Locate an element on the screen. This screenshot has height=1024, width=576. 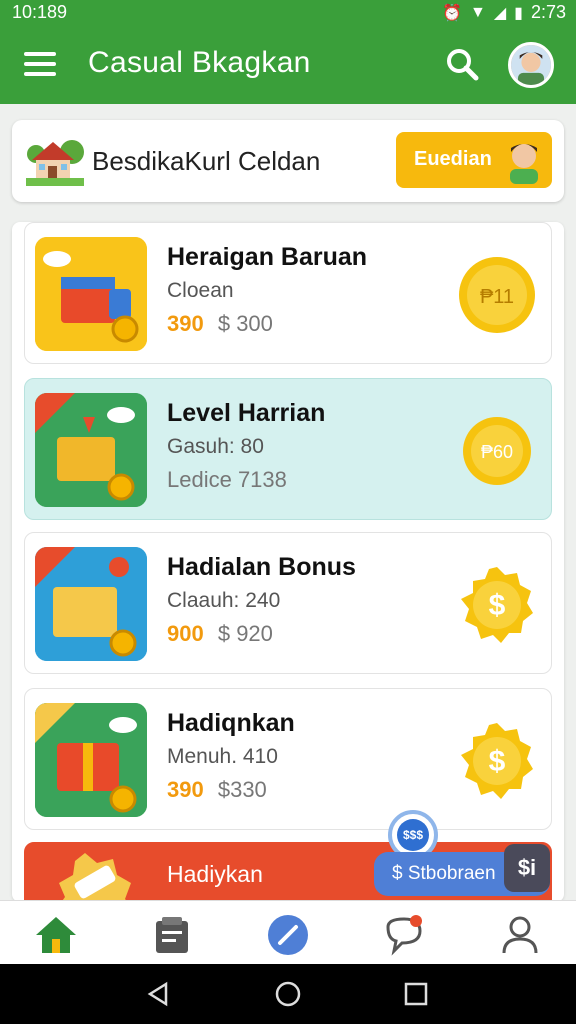
coin-label: ₱60 is located at coordinates (497, 452).